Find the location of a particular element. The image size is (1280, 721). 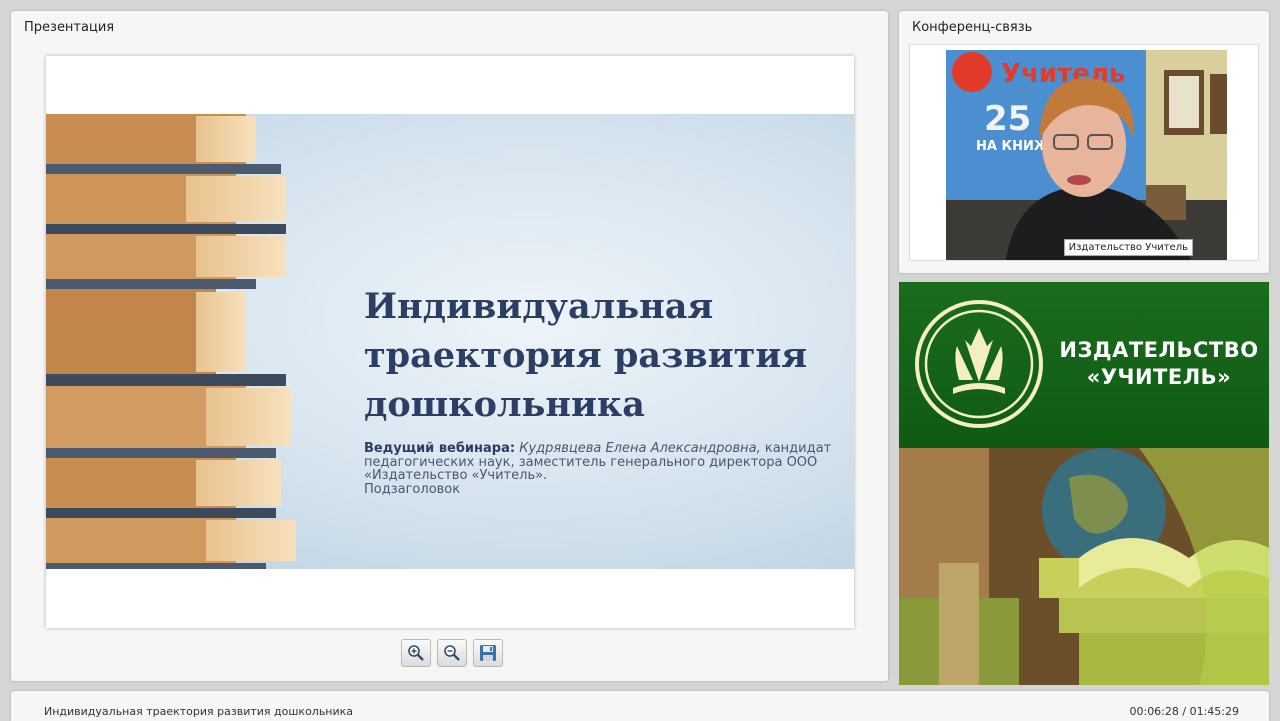

webcam-scene: Учитель 25 НА КНИЖ is located at coordinates (1086, 155).